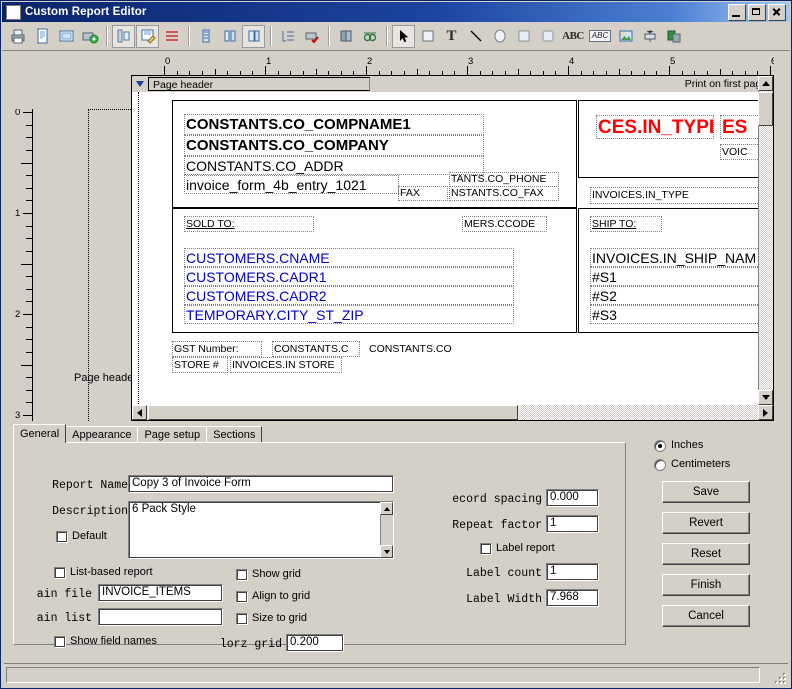  What do you see at coordinates (349, 276) in the screenshot?
I see `design-field: CUSTOMERS.CADR1` at bounding box center [349, 276].